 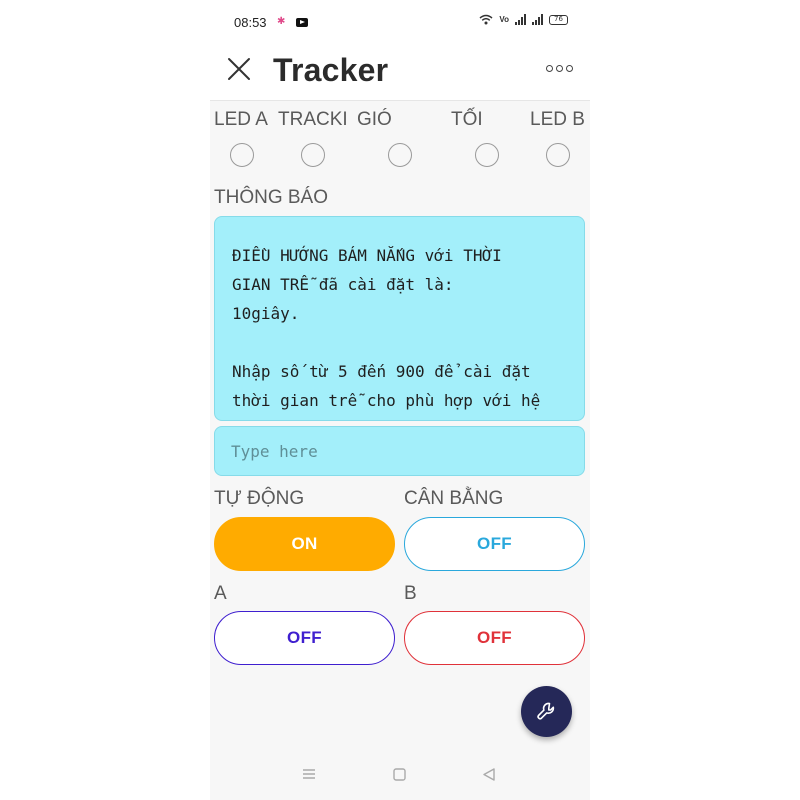 What do you see at coordinates (400, 72) in the screenshot?
I see `app-header: Tracker` at bounding box center [400, 72].